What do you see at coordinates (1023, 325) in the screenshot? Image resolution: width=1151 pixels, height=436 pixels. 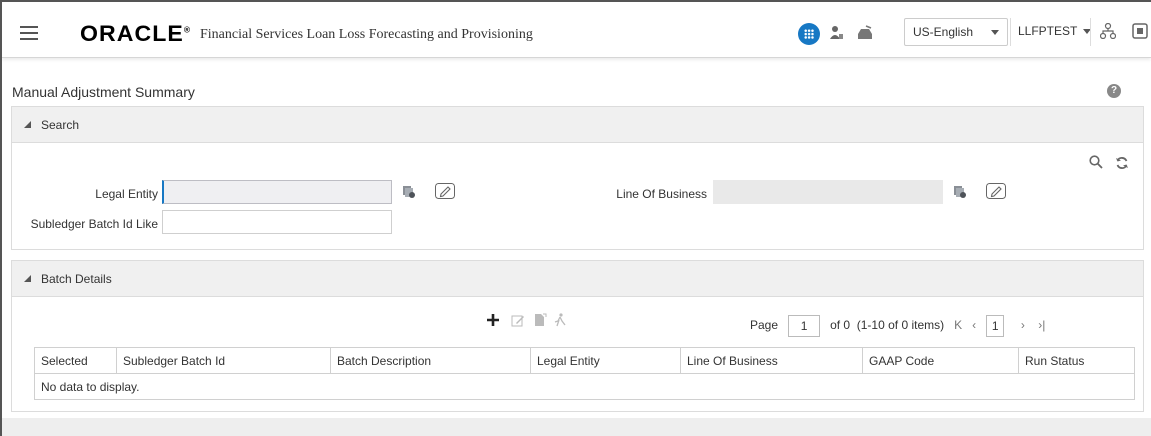 I see `next-page-icon: ›` at bounding box center [1023, 325].